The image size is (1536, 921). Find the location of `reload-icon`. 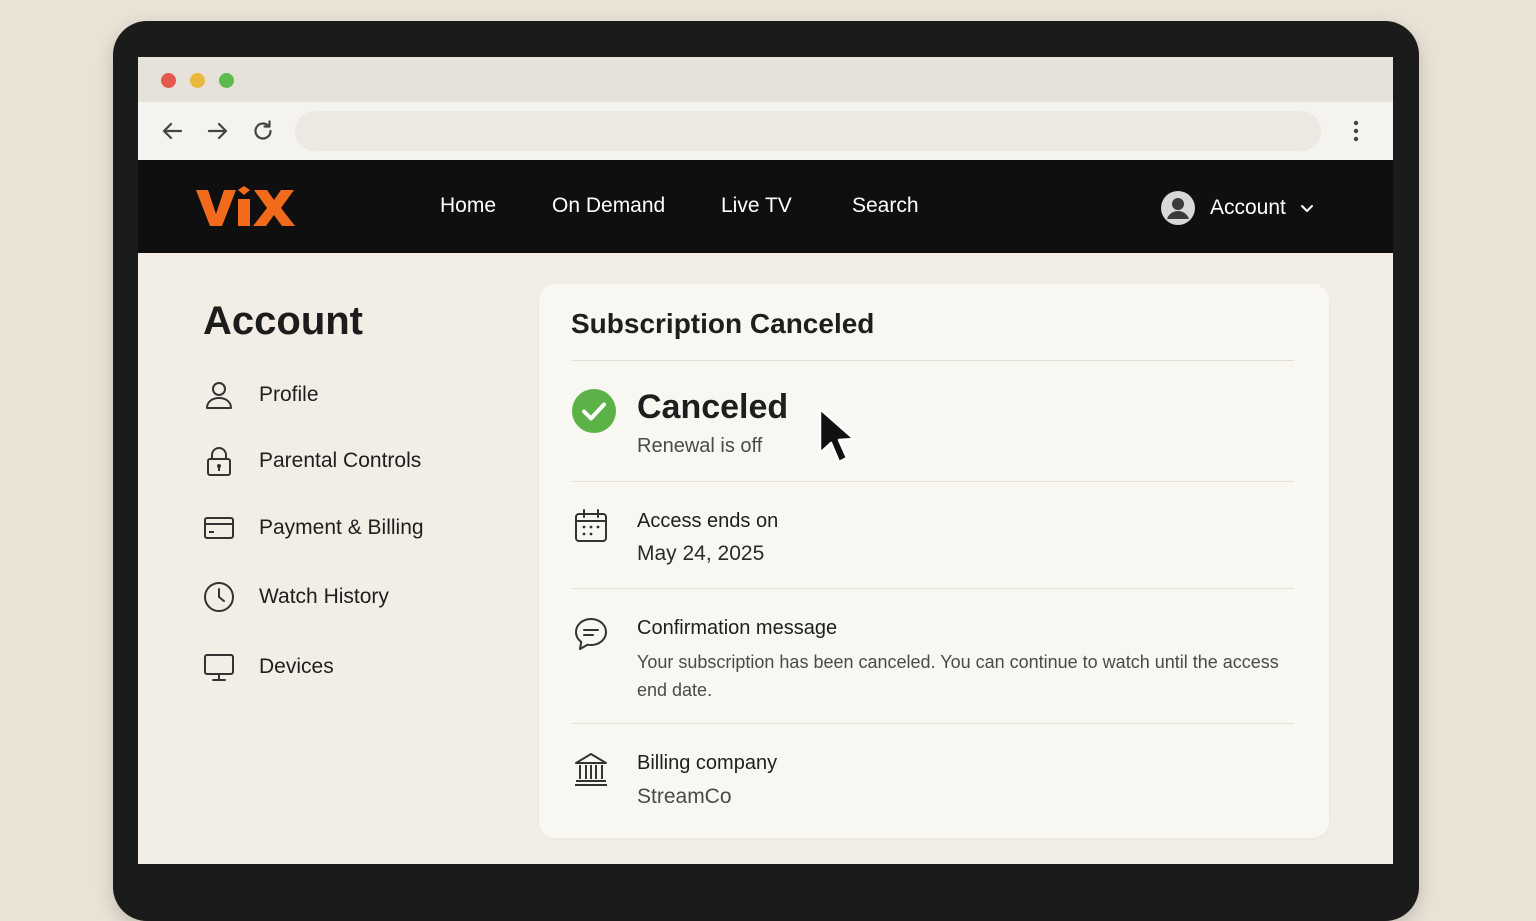

reload-icon is located at coordinates (263, 131).